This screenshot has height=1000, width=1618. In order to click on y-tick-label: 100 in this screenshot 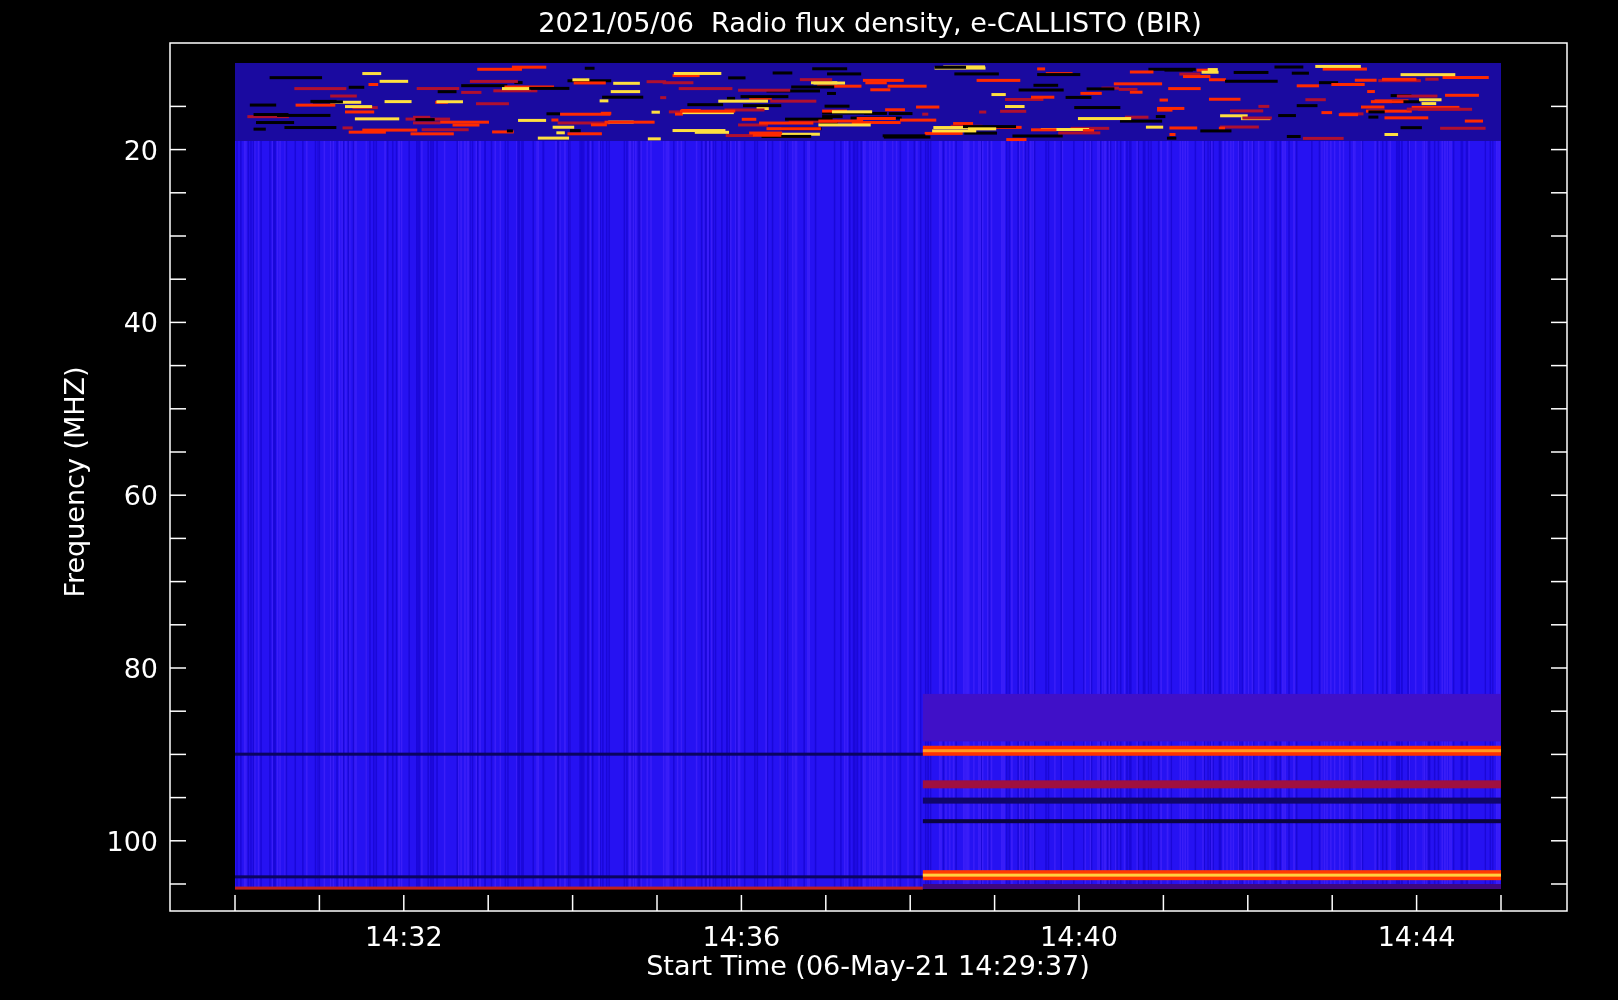, I will do `click(132, 841)`.